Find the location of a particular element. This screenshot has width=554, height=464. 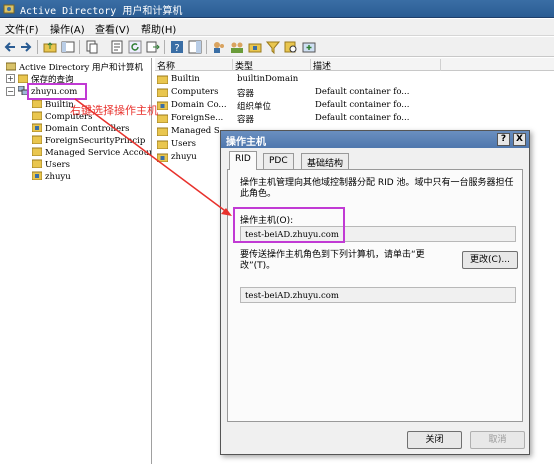

menu-file: 文件(F) is located at coordinates (22, 28).